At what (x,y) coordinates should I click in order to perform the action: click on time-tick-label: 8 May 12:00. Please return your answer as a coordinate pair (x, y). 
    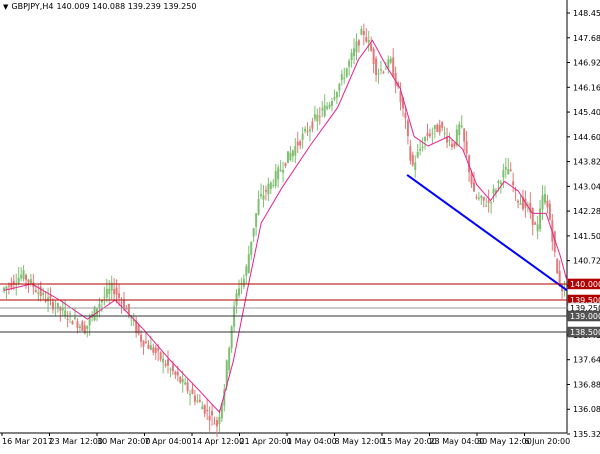
    Looking at the image, I should click on (360, 441).